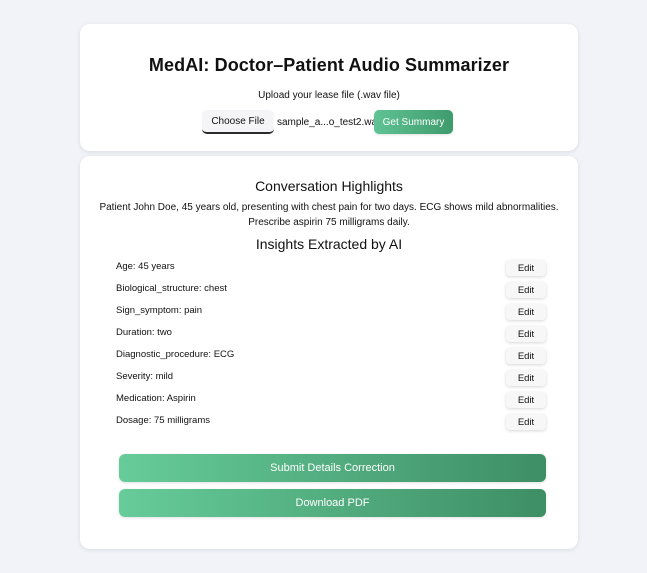 Image resolution: width=647 pixels, height=573 pixels. What do you see at coordinates (526, 290) in the screenshot?
I see `edit-biological-structure-button: Edit` at bounding box center [526, 290].